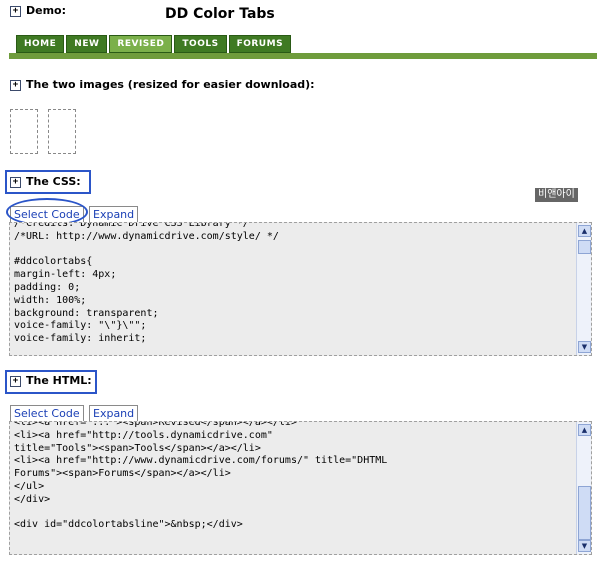 The width and height of the screenshot is (600, 561). Describe the element at coordinates (303, 56) in the screenshot. I see `tabs-baseline` at that location.